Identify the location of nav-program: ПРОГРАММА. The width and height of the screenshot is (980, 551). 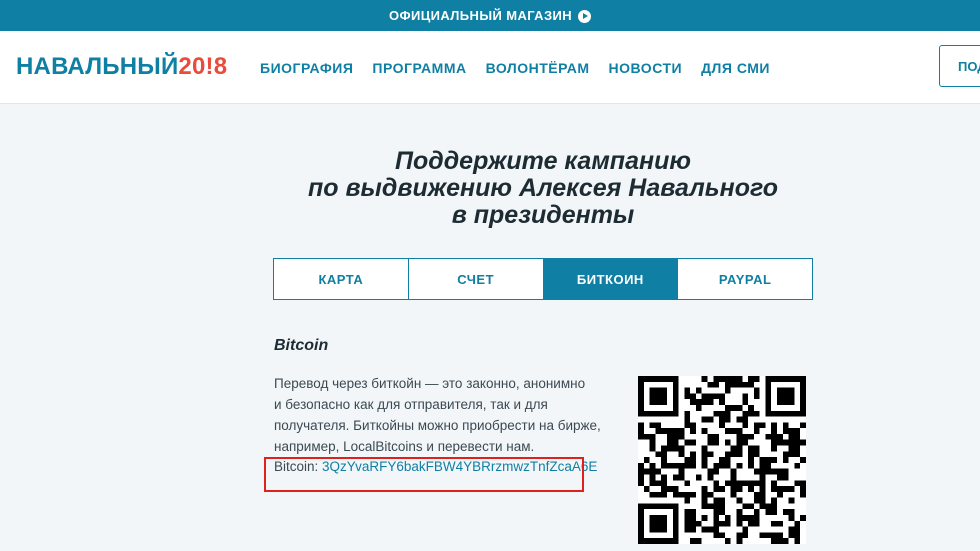
(419, 68).